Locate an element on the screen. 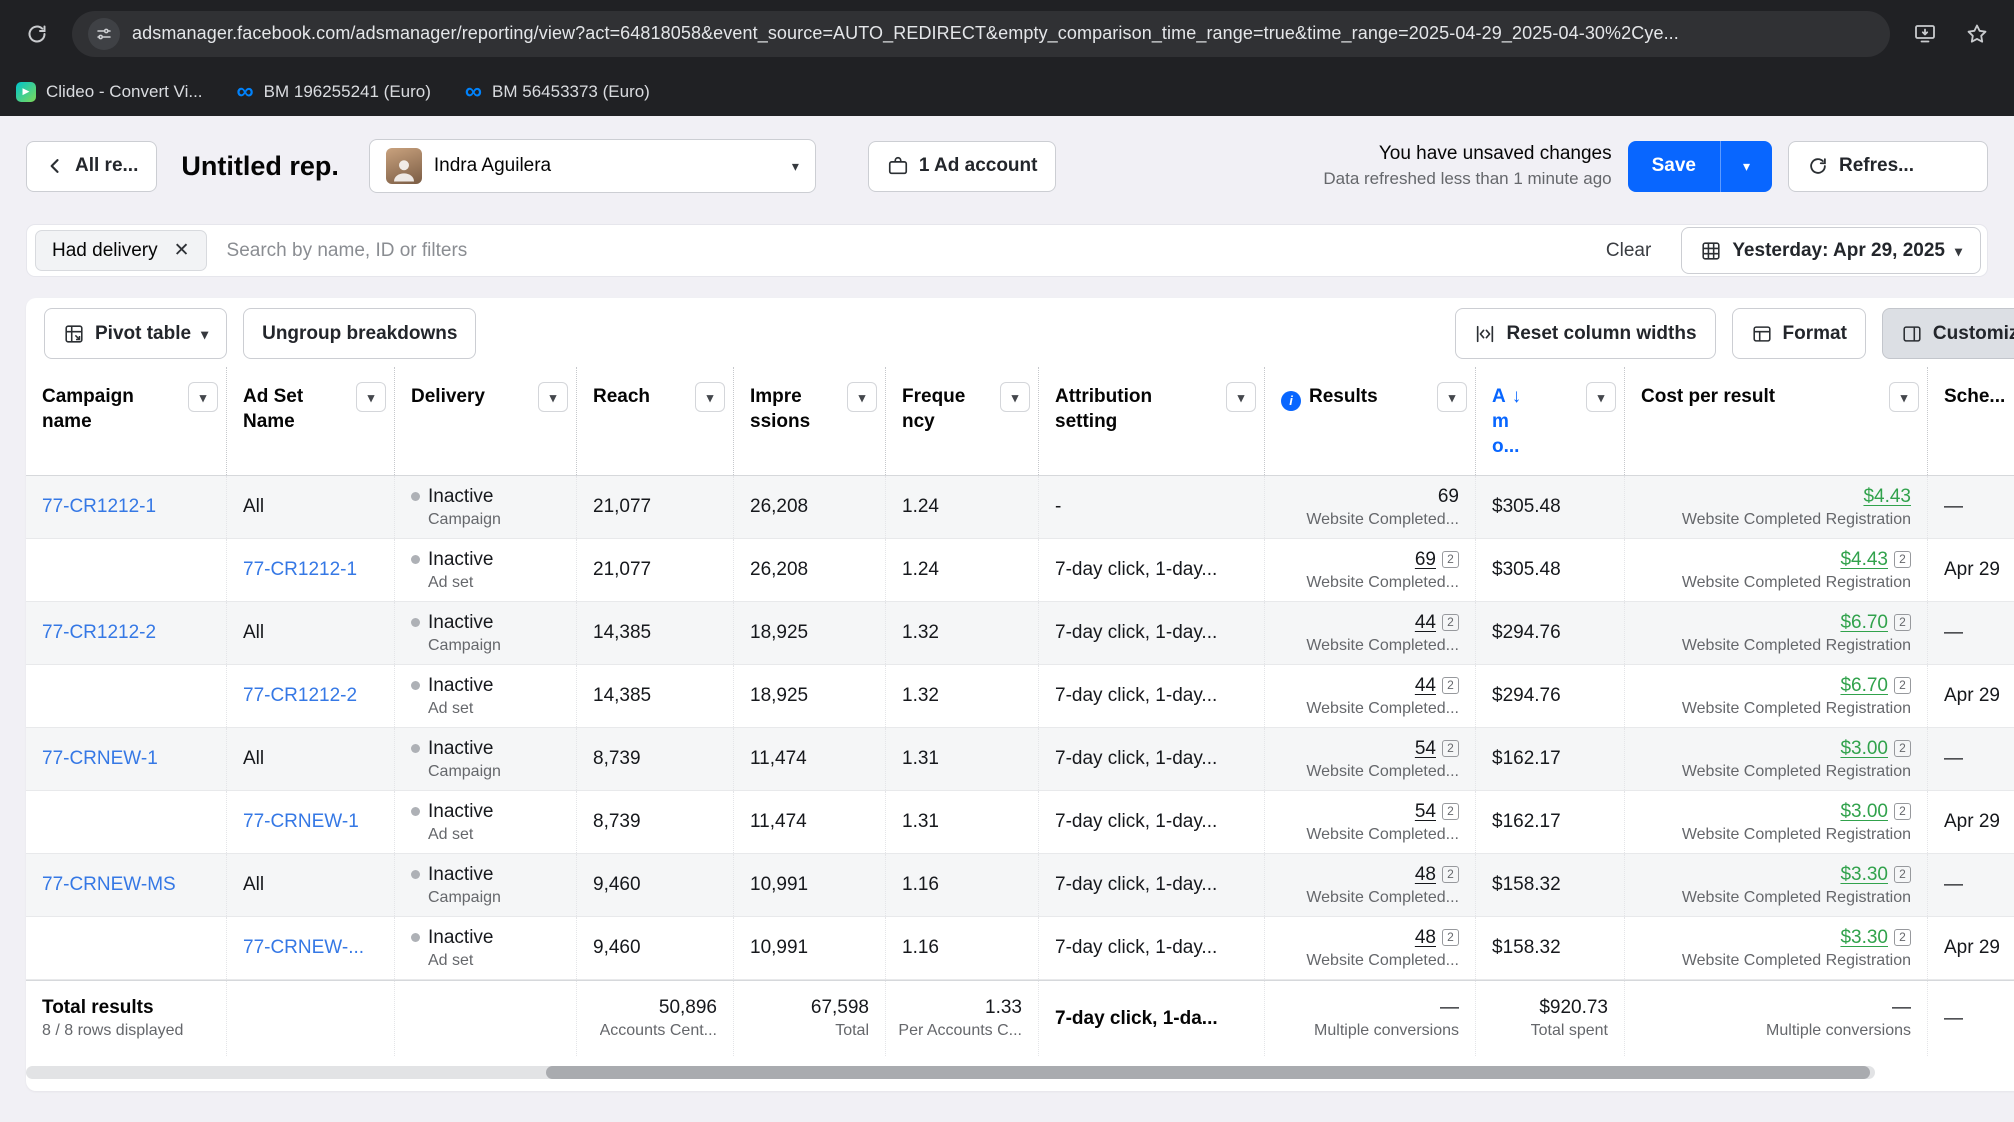 Image resolution: width=2014 pixels, height=1122 pixels. cell-attribution-setting: - is located at coordinates (1151, 507).